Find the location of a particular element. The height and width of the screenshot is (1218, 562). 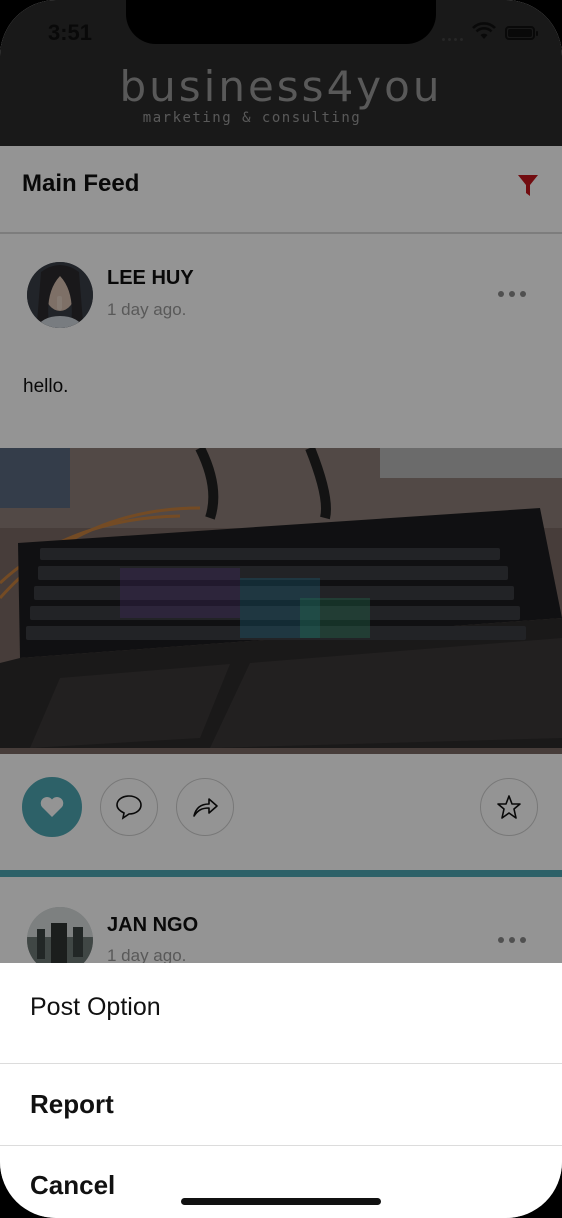

action-sheet-title: Post Option is located at coordinates (95, 1007).